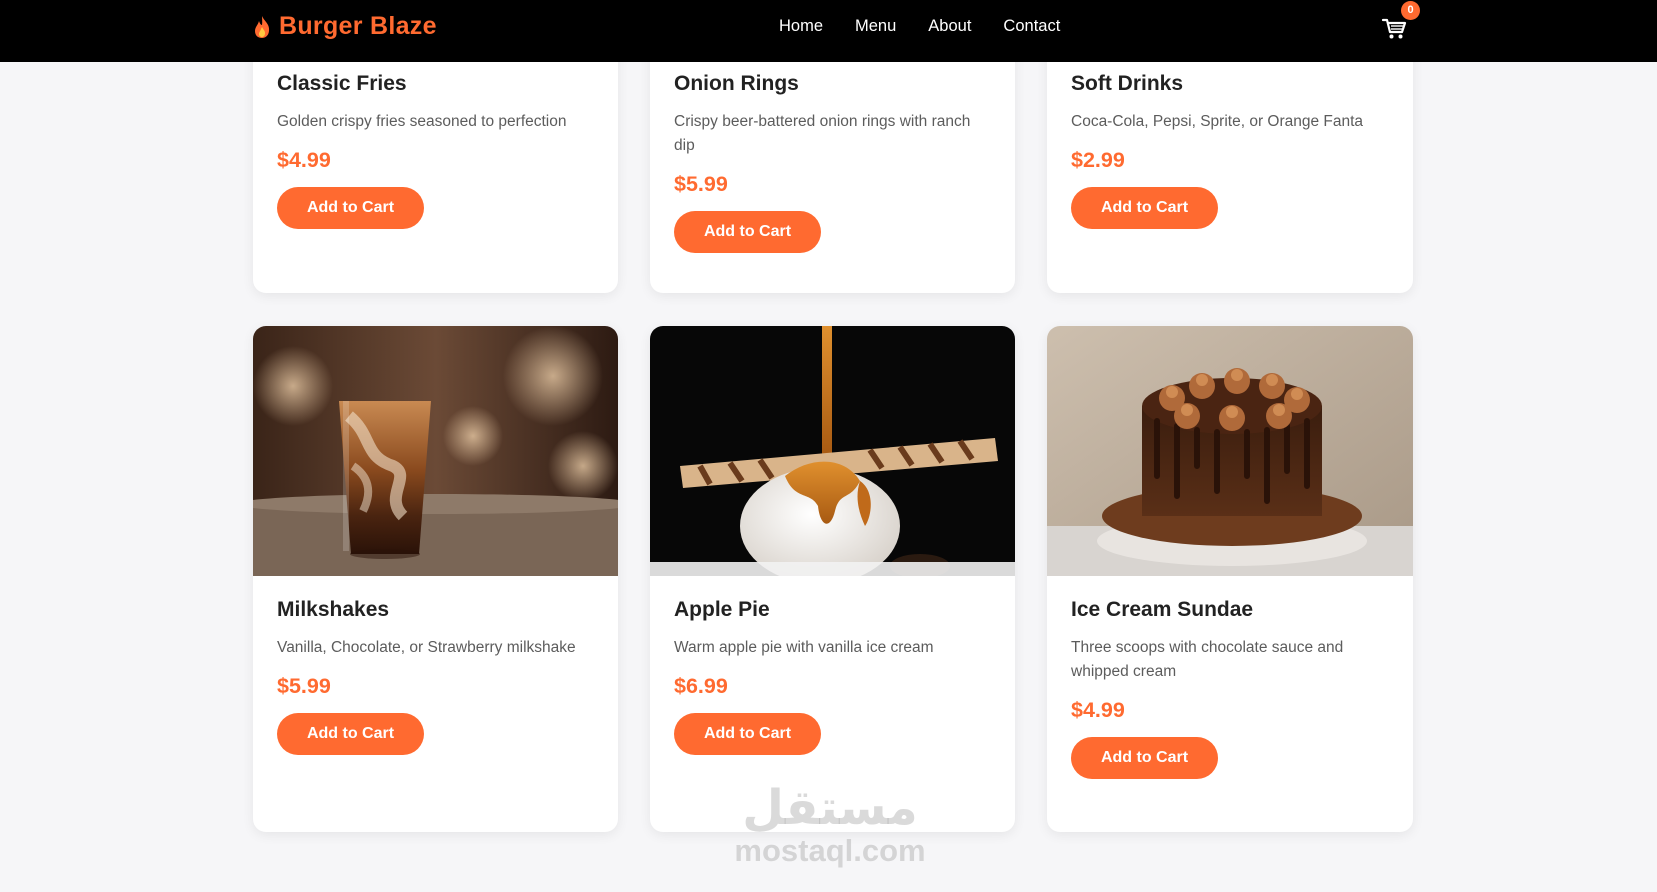  I want to click on ice-cream-sundae-image, so click(1230, 451).